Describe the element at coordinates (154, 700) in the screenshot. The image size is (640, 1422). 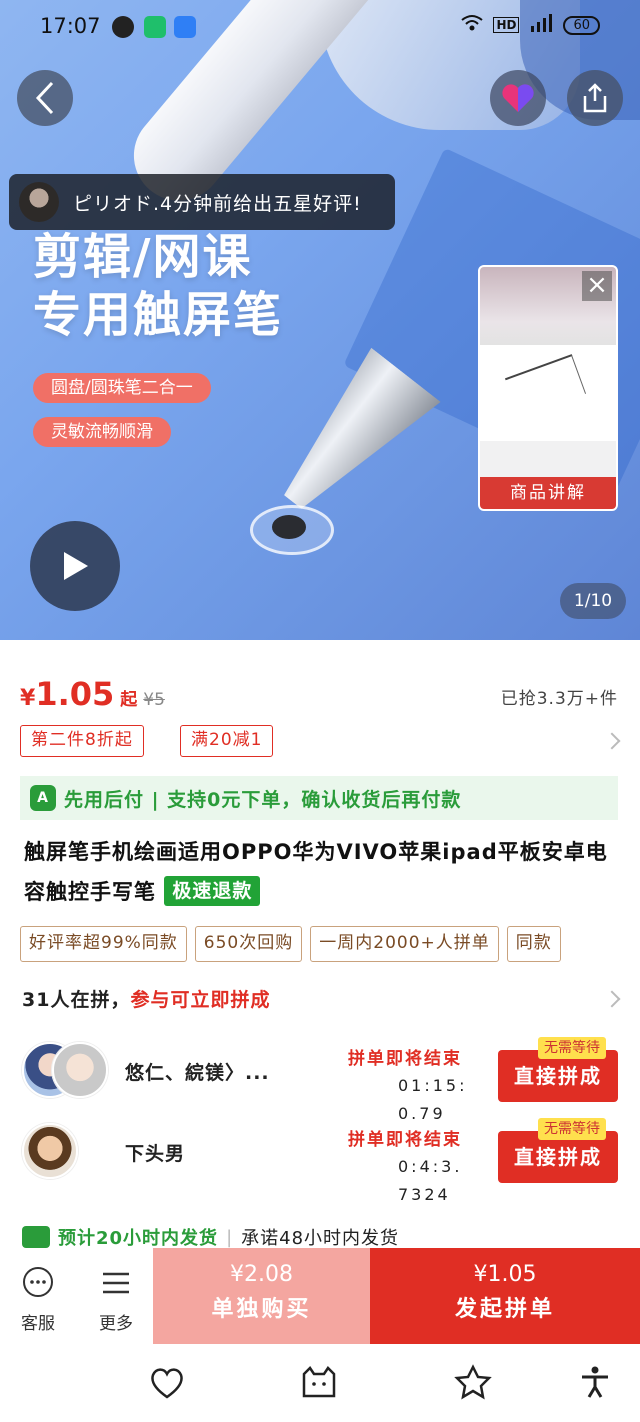
I see `original-price: ¥5` at that location.